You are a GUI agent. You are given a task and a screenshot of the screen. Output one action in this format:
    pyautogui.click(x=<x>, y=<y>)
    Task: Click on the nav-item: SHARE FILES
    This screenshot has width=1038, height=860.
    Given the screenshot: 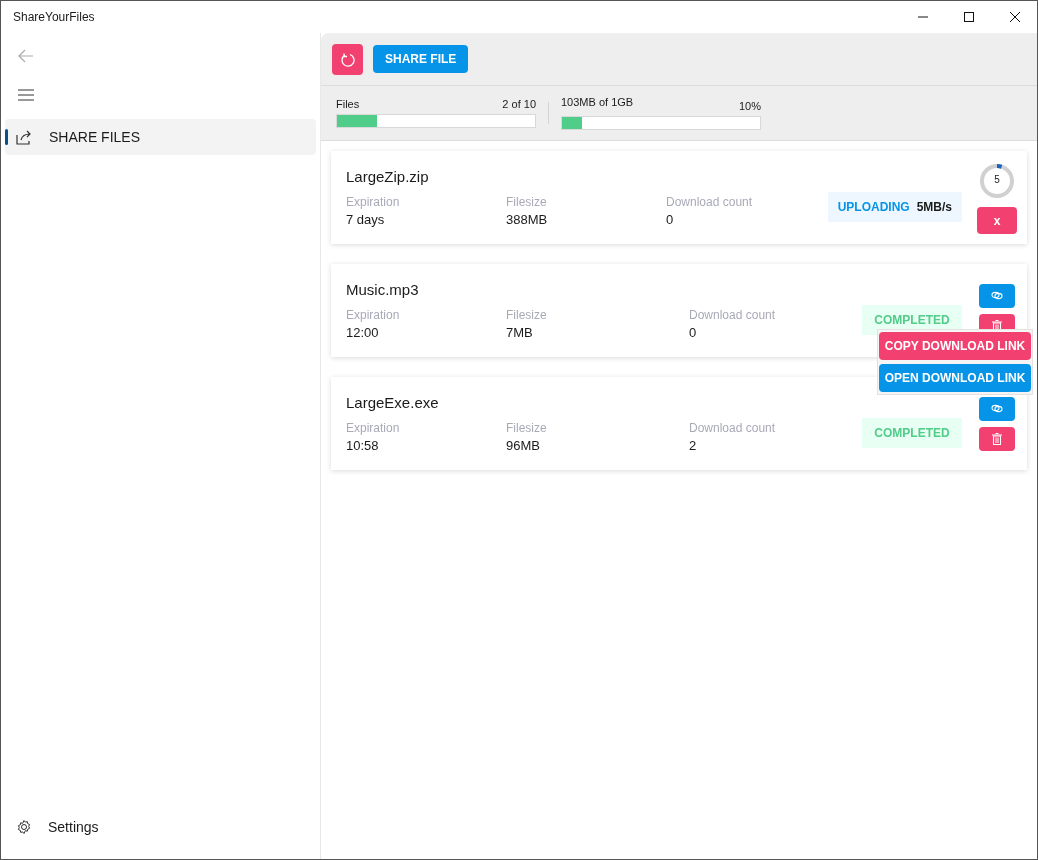 What is the action you would take?
    pyautogui.click(x=160, y=137)
    